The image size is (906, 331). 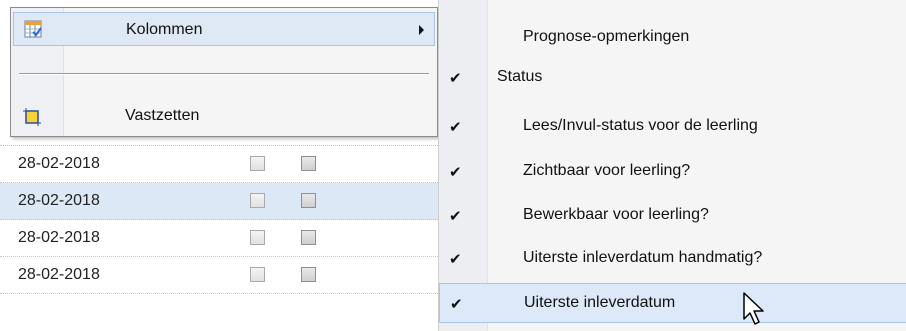 I want to click on freeze-icon, so click(x=32, y=117).